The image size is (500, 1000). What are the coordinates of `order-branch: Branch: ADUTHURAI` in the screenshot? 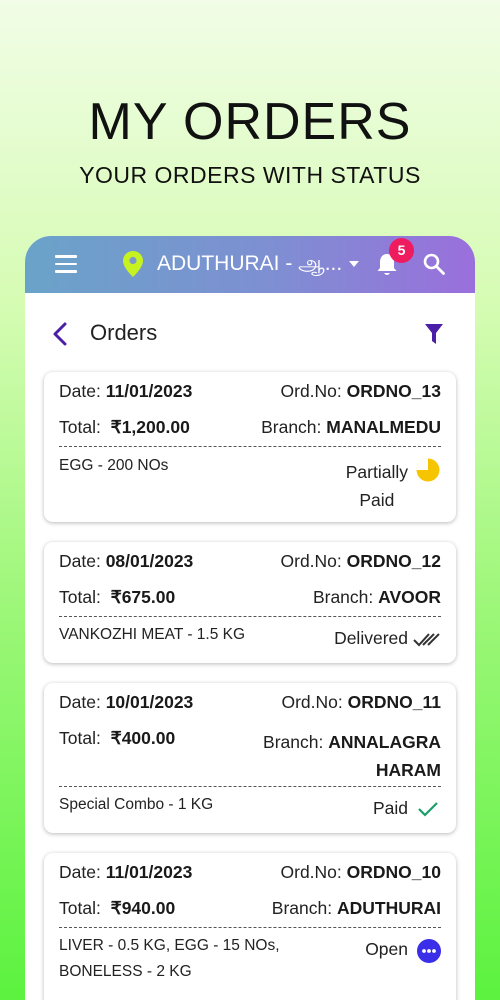 It's located at (356, 908).